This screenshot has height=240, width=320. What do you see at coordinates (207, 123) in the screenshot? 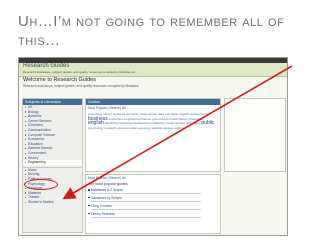
I see `tag-cloud-keyword: public` at bounding box center [207, 123].